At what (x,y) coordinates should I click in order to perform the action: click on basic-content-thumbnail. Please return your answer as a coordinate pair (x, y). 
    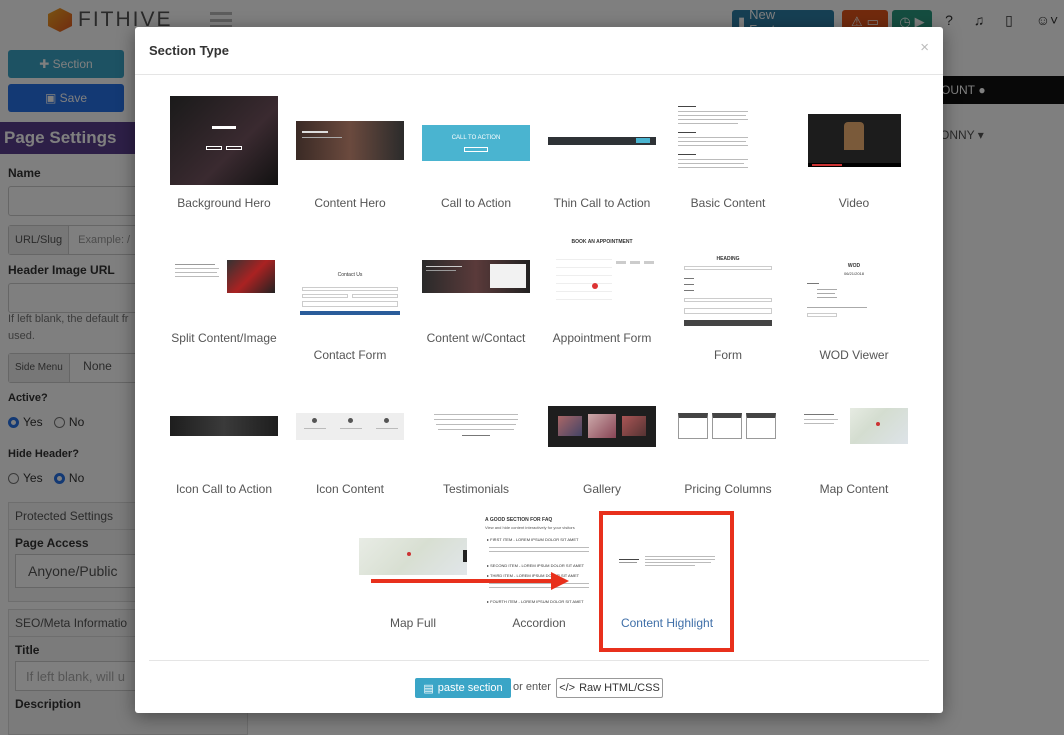
    Looking at the image, I should click on (713, 139).